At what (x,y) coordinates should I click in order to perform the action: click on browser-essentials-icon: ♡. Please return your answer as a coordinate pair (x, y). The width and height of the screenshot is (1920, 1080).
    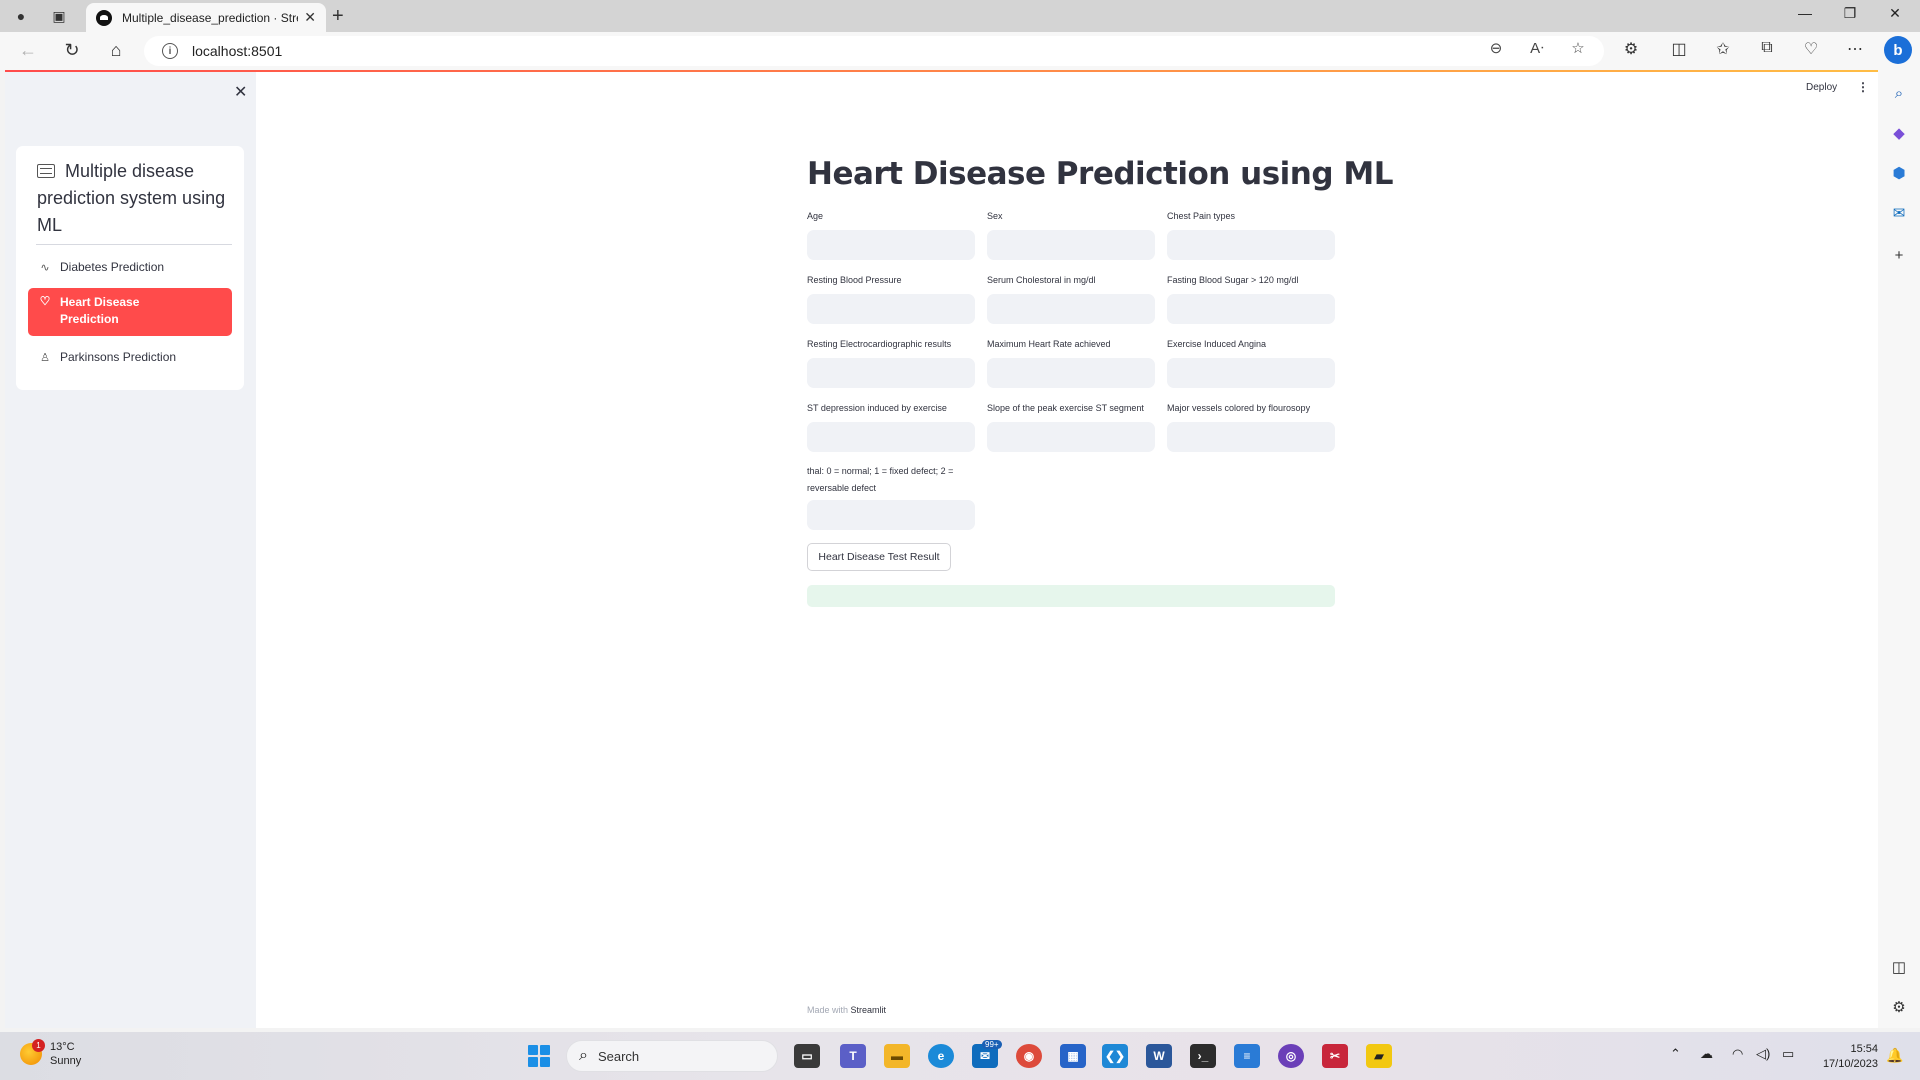
    Looking at the image, I should click on (1811, 49).